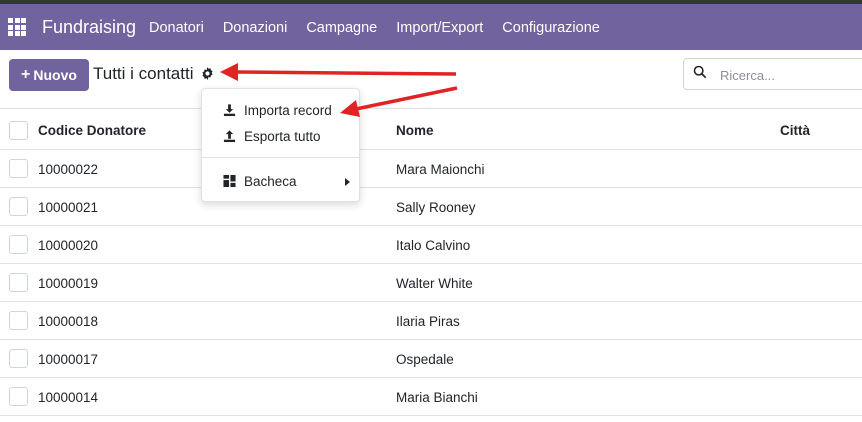 The height and width of the screenshot is (422, 862). I want to click on menu-item-label: Esporta tutto, so click(282, 136).